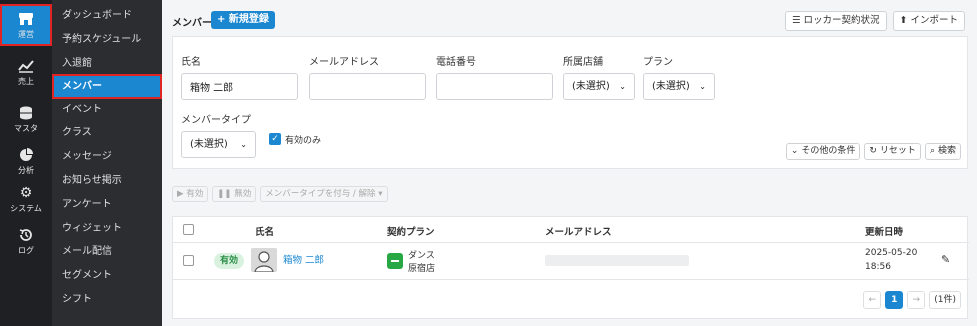 This screenshot has height=326, width=977. What do you see at coordinates (218, 144) in the screenshot?
I see `member-type-select: (未選択) ⌄` at bounding box center [218, 144].